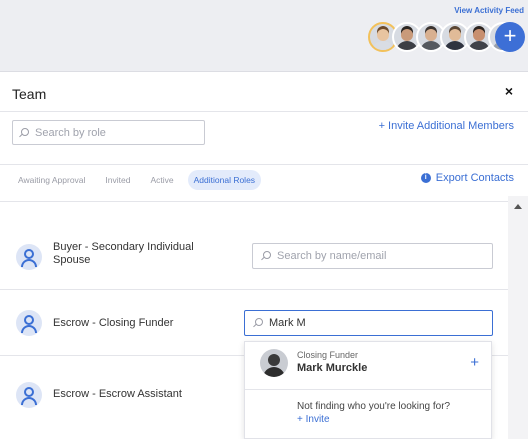 The width and height of the screenshot is (528, 439). Describe the element at coordinates (117, 394) in the screenshot. I see `role-label: Escrow - Escrow Assistant` at that location.